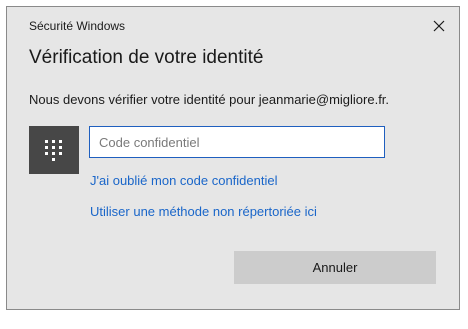 The width and height of the screenshot is (468, 329). I want to click on forgot-pin-link: J'ai oublié mon code confidentiel, so click(184, 180).